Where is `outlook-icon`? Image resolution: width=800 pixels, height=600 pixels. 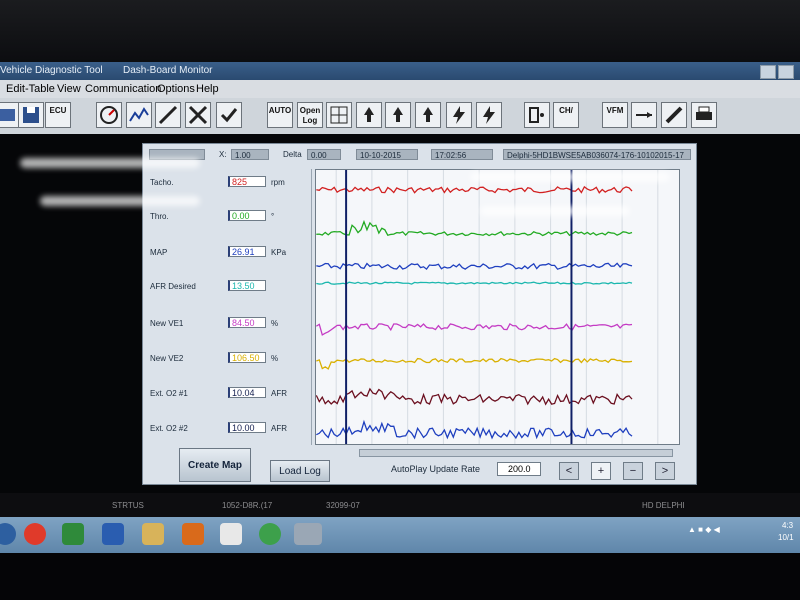 outlook-icon is located at coordinates (193, 534).